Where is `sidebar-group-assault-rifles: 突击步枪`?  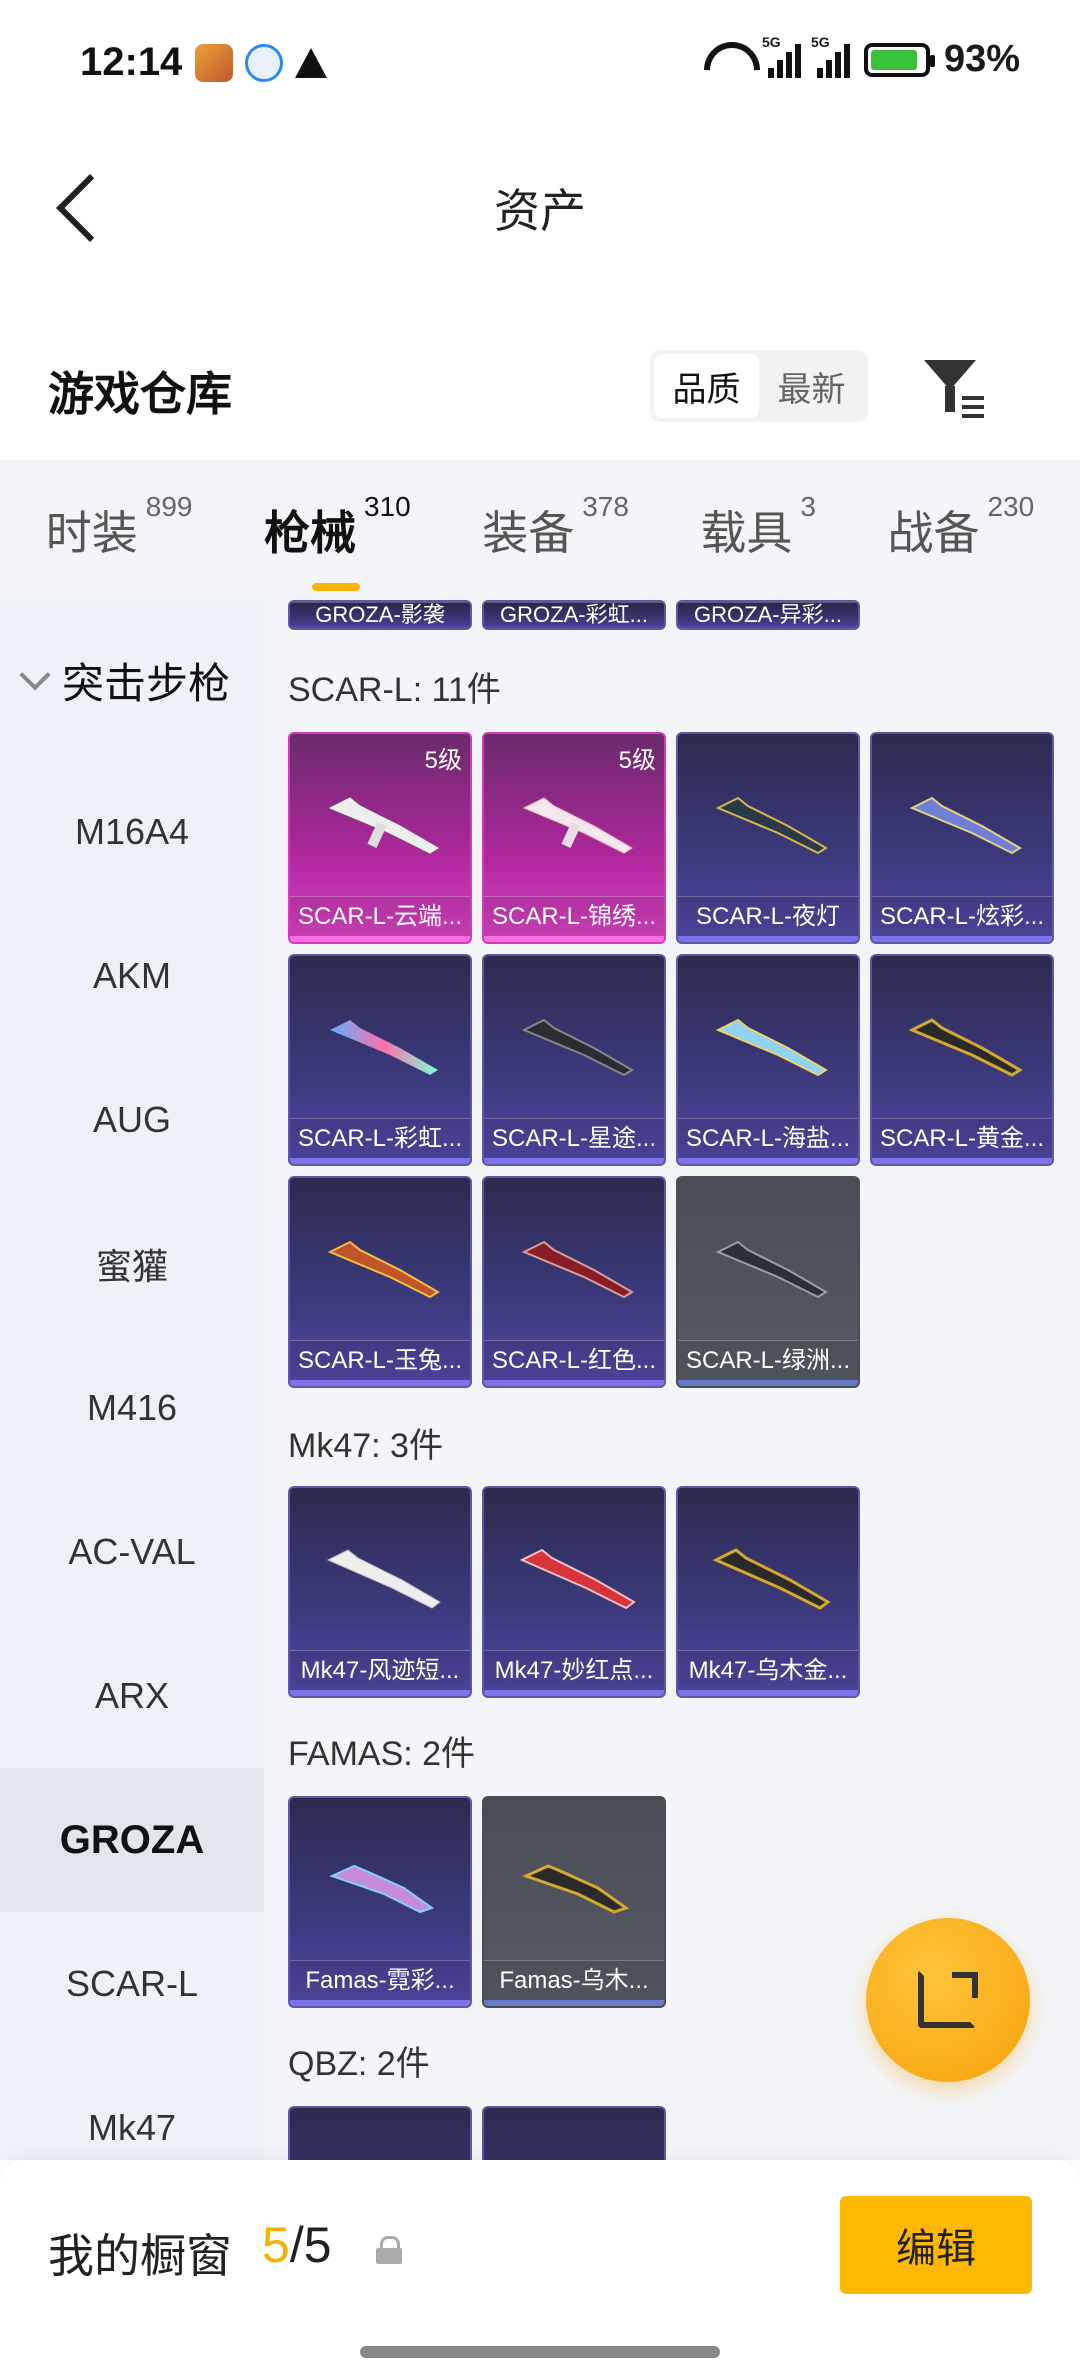
sidebar-group-assault-rifles: 突击步枪 is located at coordinates (132, 680).